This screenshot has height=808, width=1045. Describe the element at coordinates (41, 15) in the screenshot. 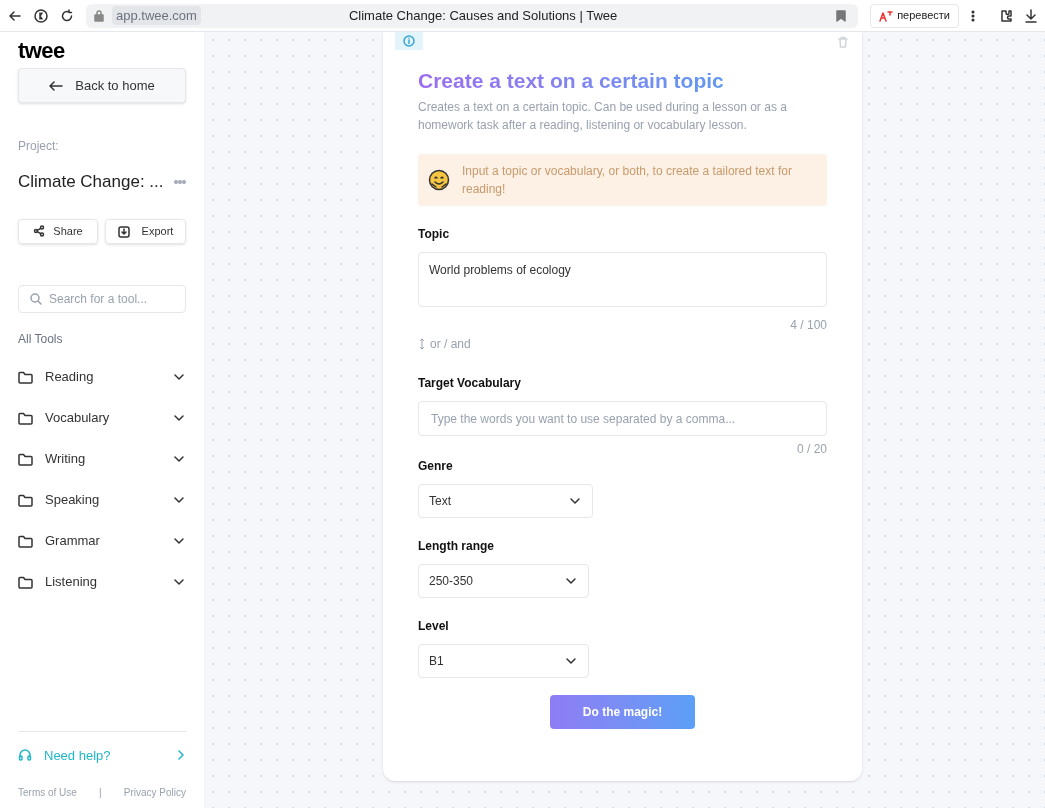

I see `browser-logo-icon` at that location.